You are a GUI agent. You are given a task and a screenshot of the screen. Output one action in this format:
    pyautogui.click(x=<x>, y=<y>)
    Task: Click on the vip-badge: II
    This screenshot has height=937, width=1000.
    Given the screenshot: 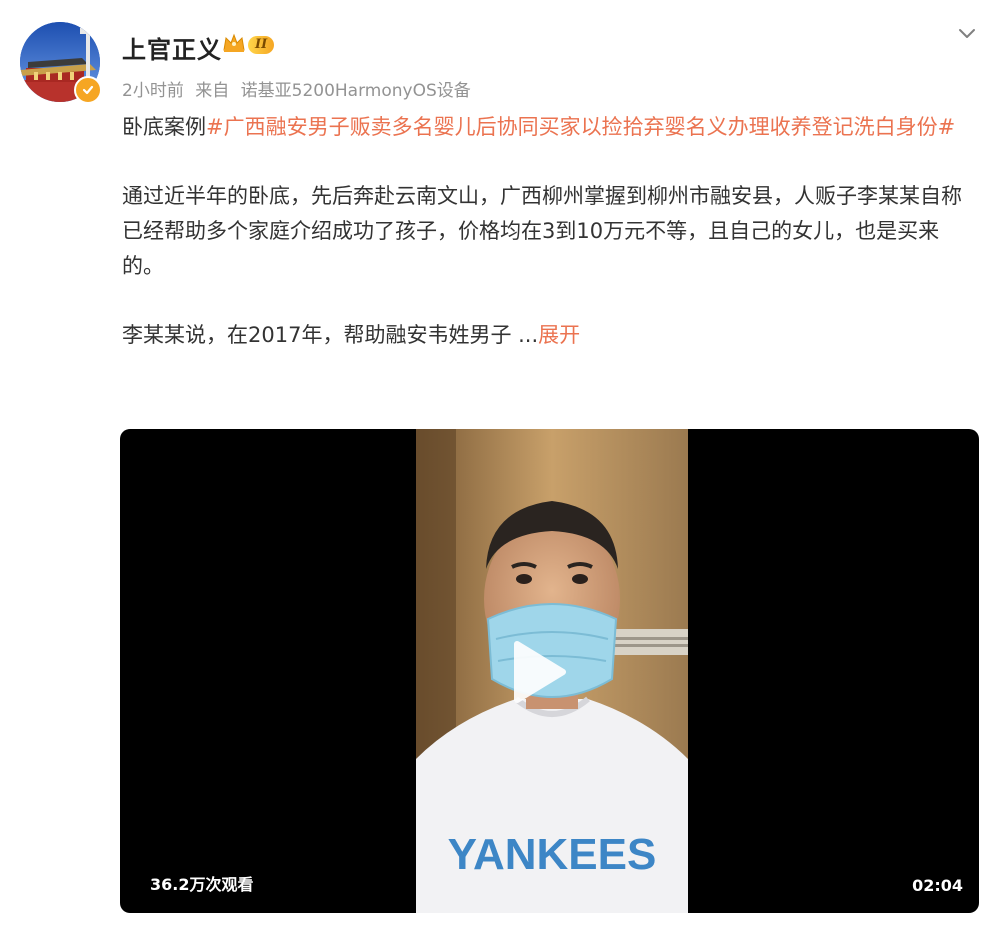 What is the action you would take?
    pyautogui.click(x=248, y=45)
    